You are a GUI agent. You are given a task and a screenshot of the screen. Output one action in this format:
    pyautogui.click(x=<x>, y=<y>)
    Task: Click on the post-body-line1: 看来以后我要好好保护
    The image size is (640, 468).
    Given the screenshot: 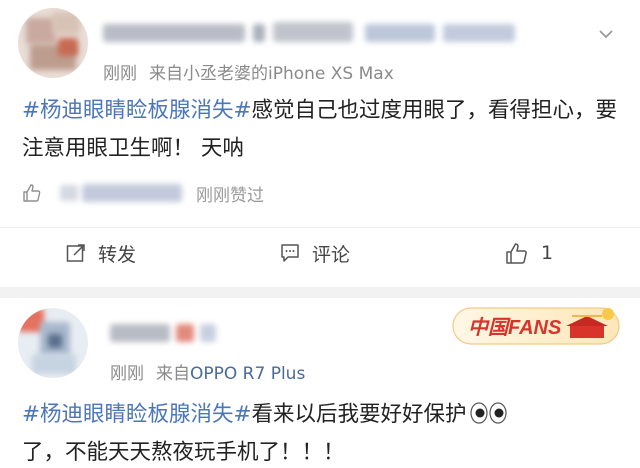 What is the action you would take?
    pyautogui.click(x=359, y=414)
    